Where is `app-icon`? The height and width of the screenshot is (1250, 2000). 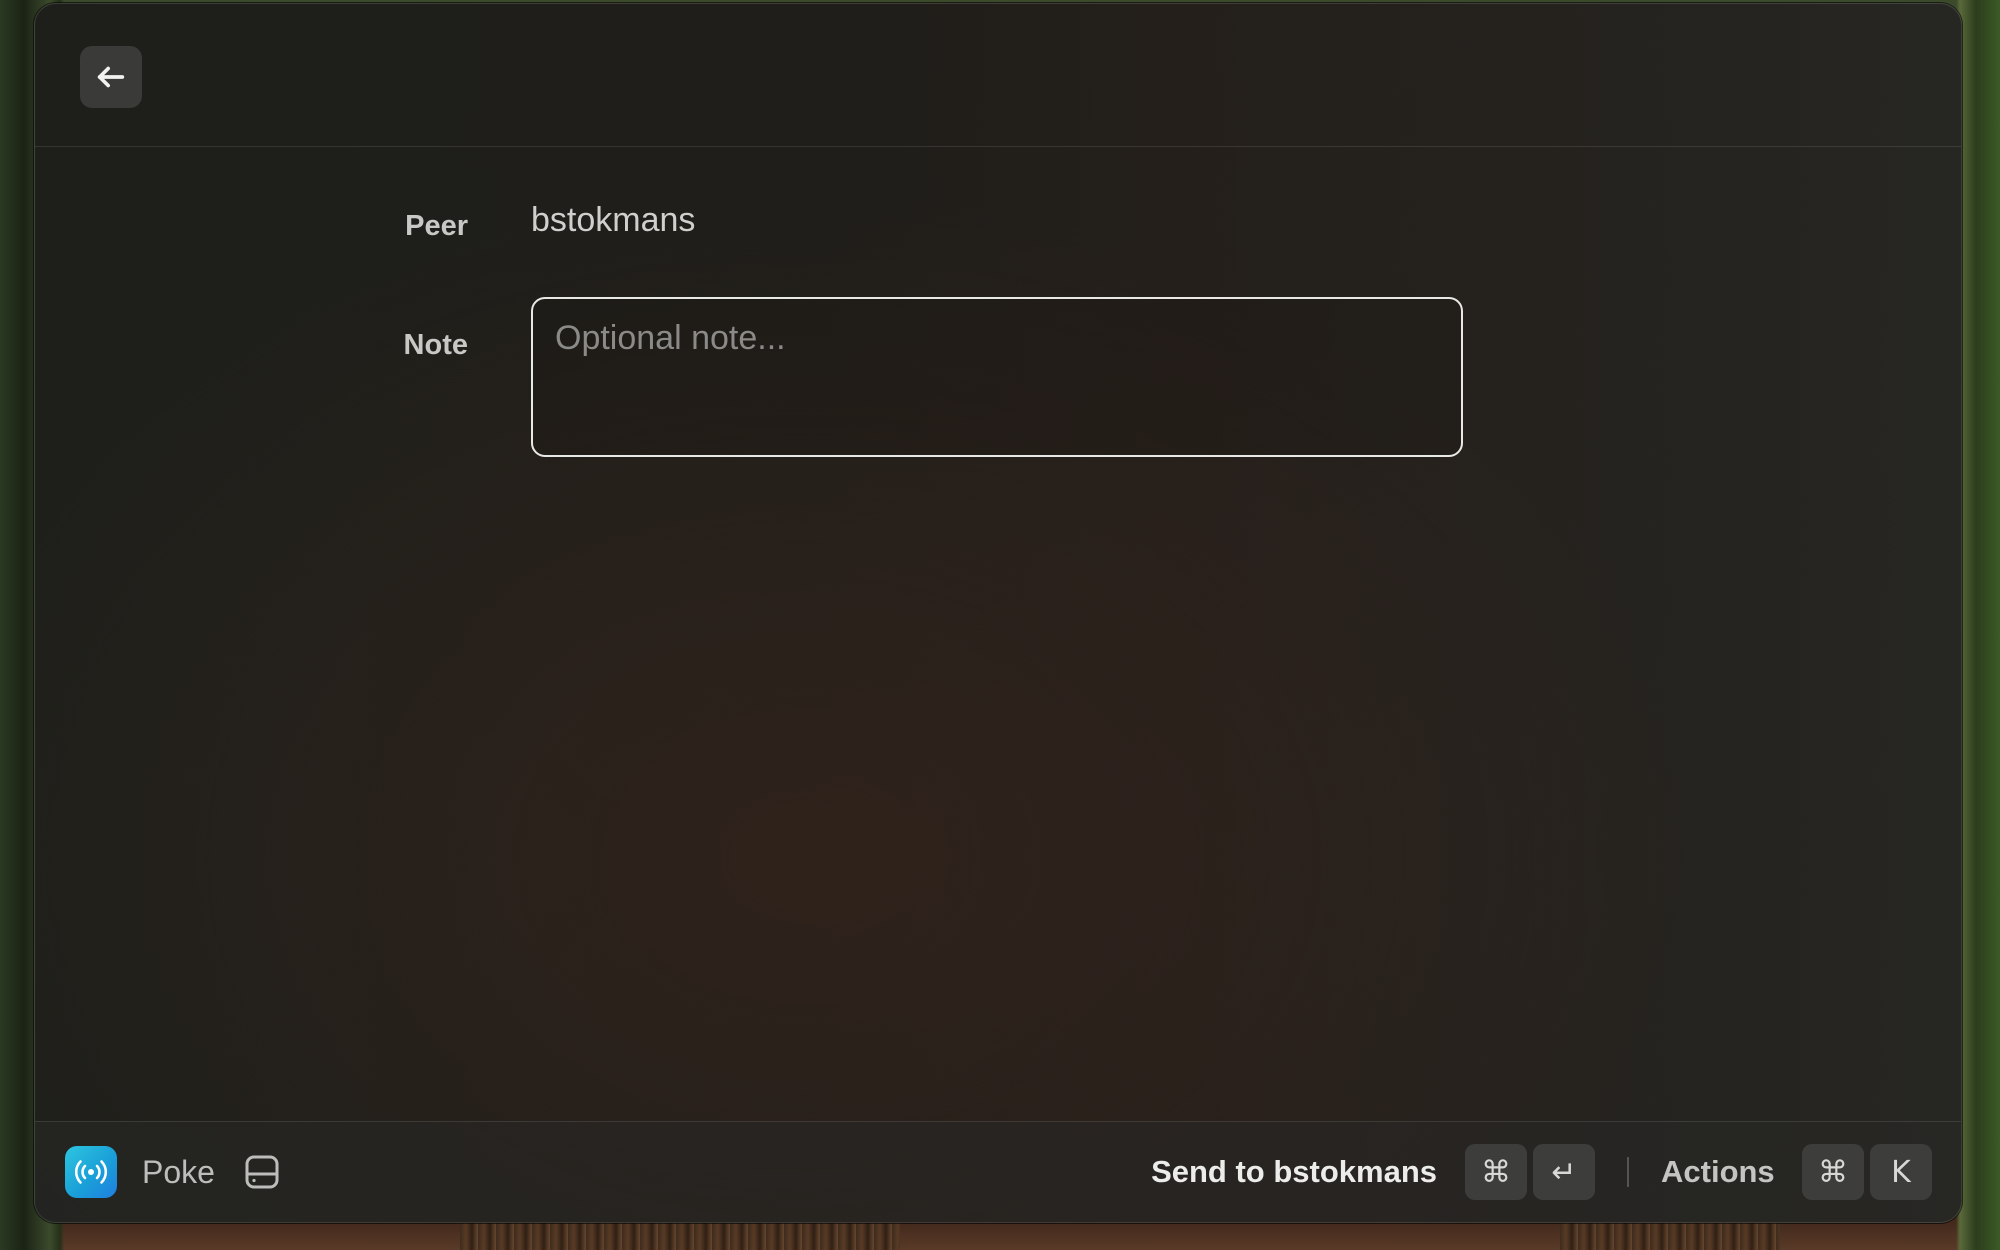 app-icon is located at coordinates (91, 1172).